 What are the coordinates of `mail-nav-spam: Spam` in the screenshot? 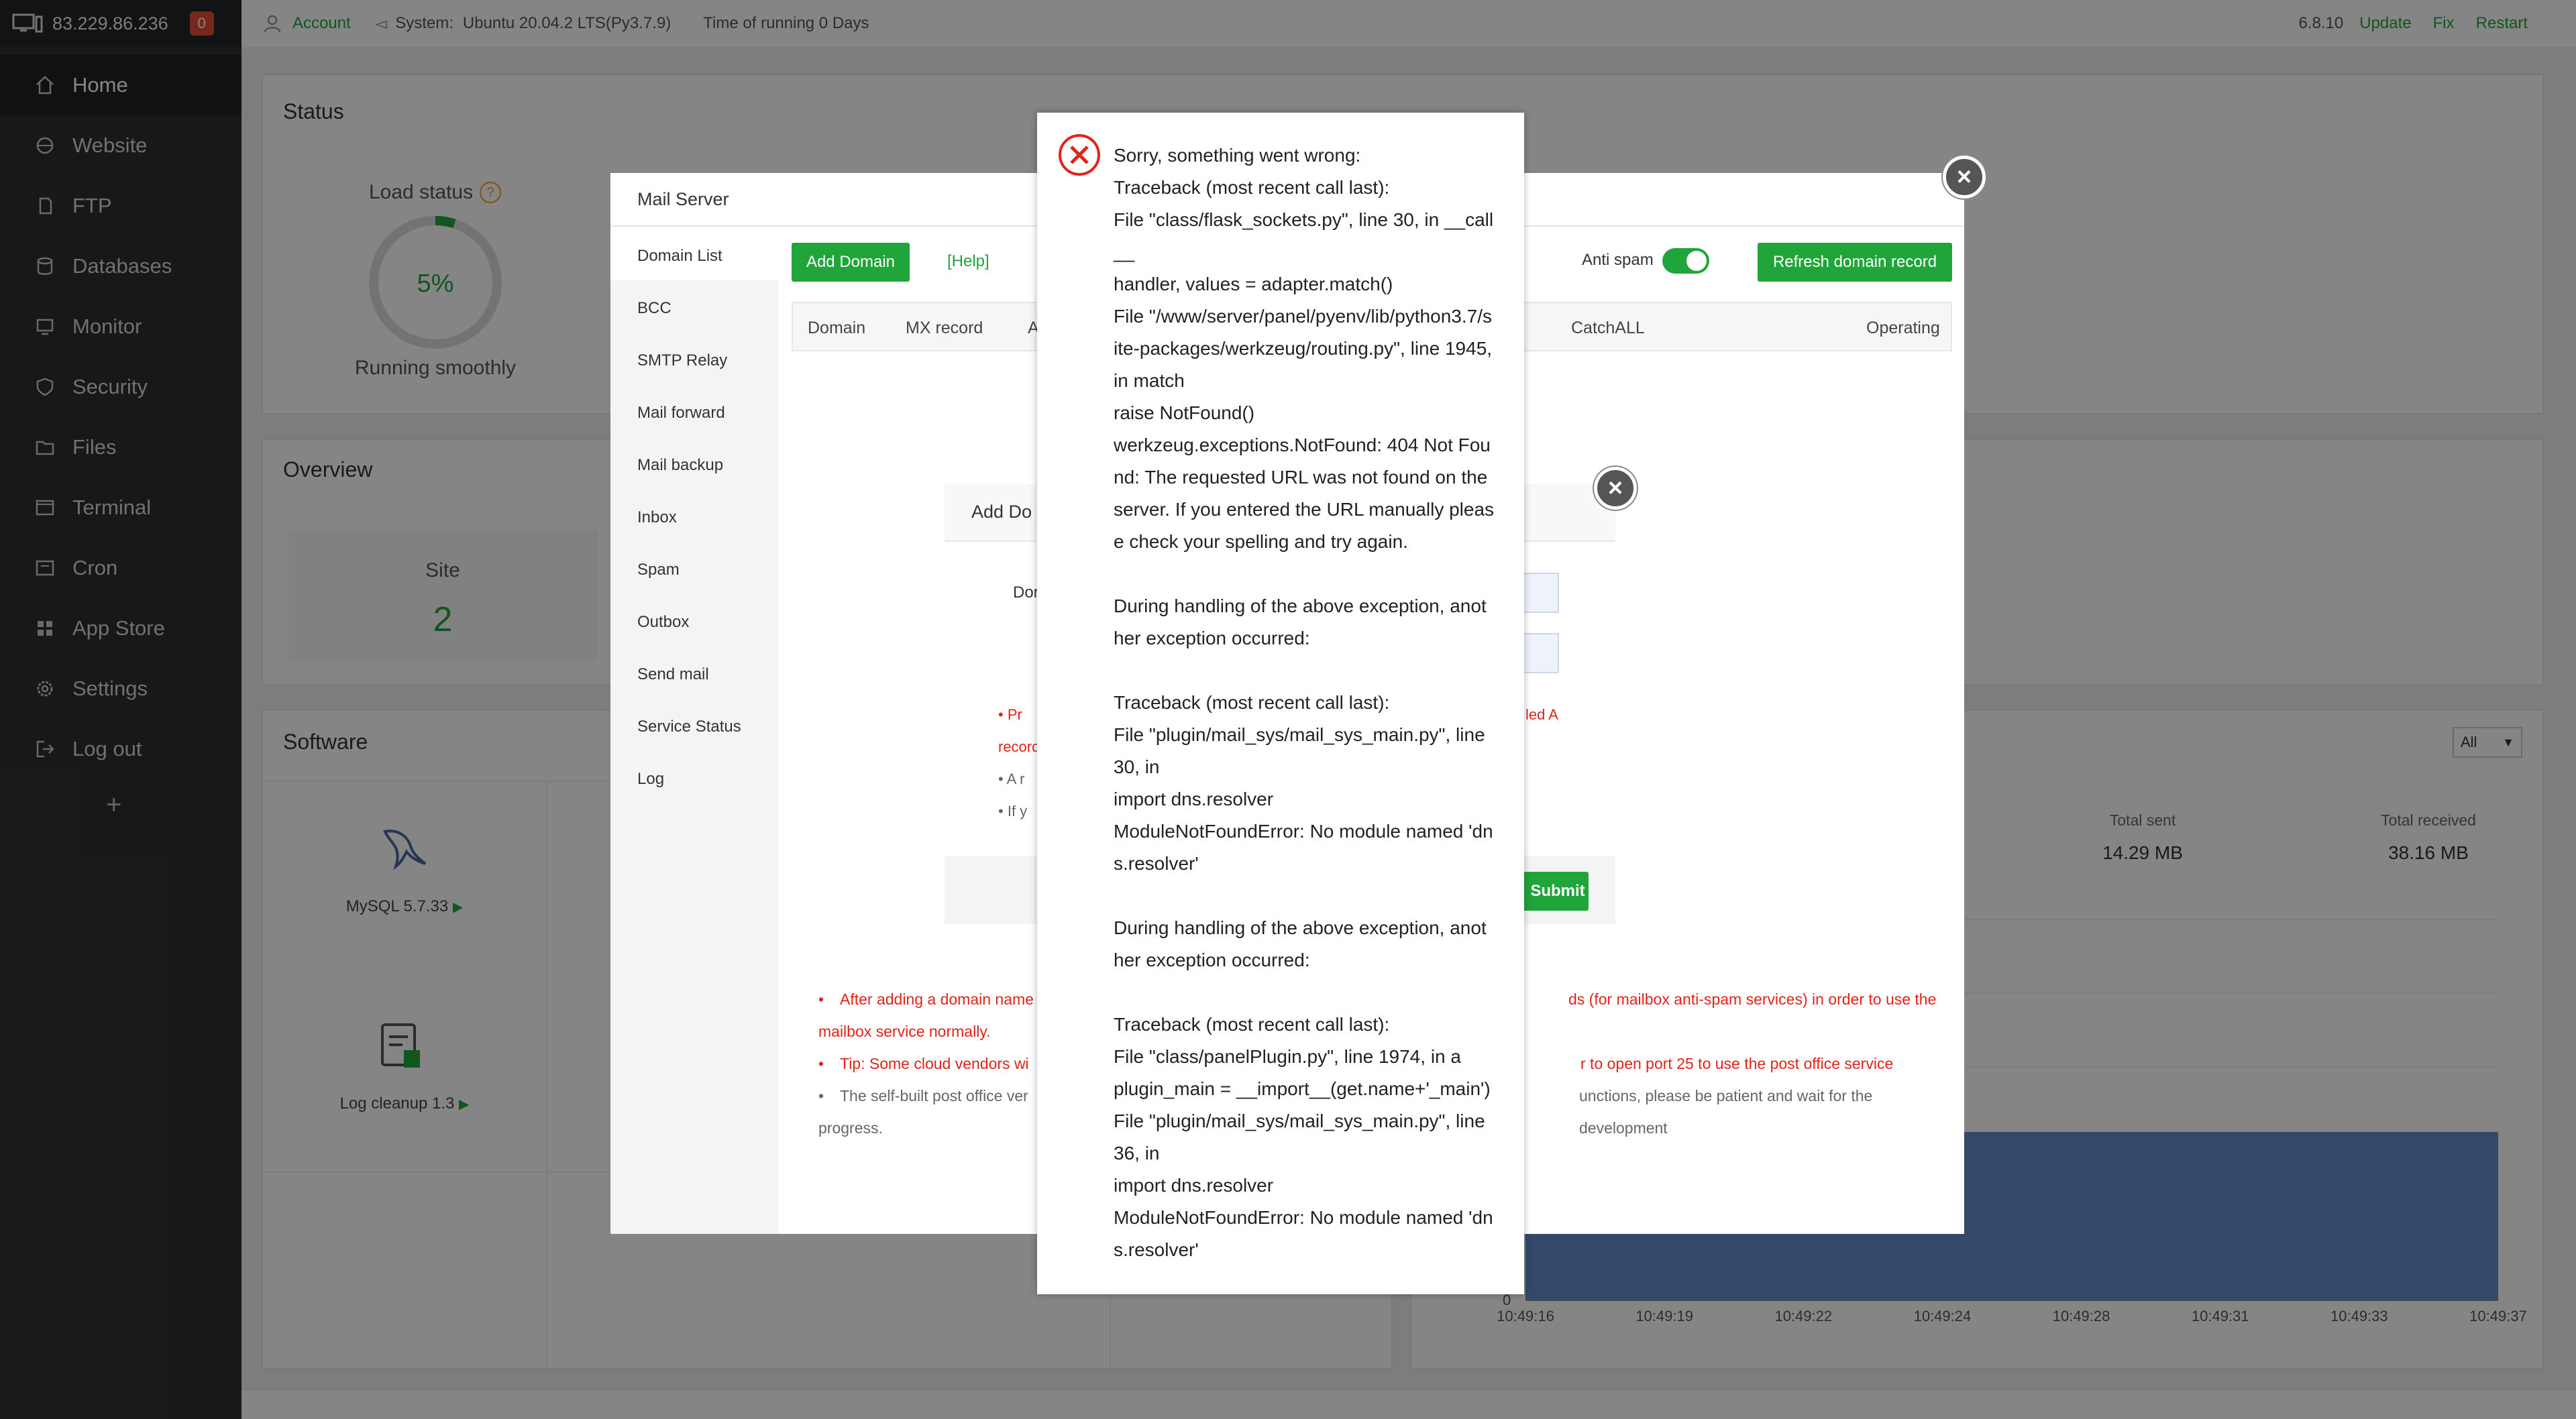 It's located at (658, 570).